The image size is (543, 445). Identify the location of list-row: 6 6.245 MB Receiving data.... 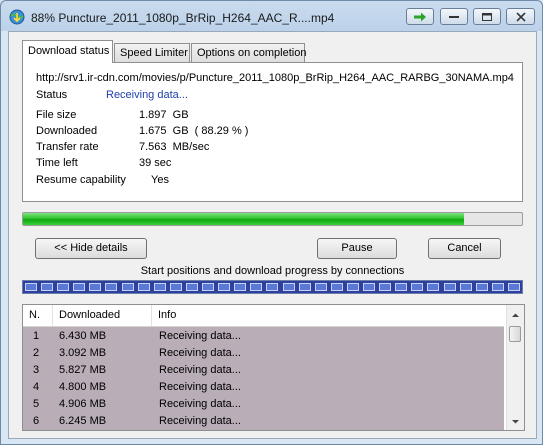
(263, 421).